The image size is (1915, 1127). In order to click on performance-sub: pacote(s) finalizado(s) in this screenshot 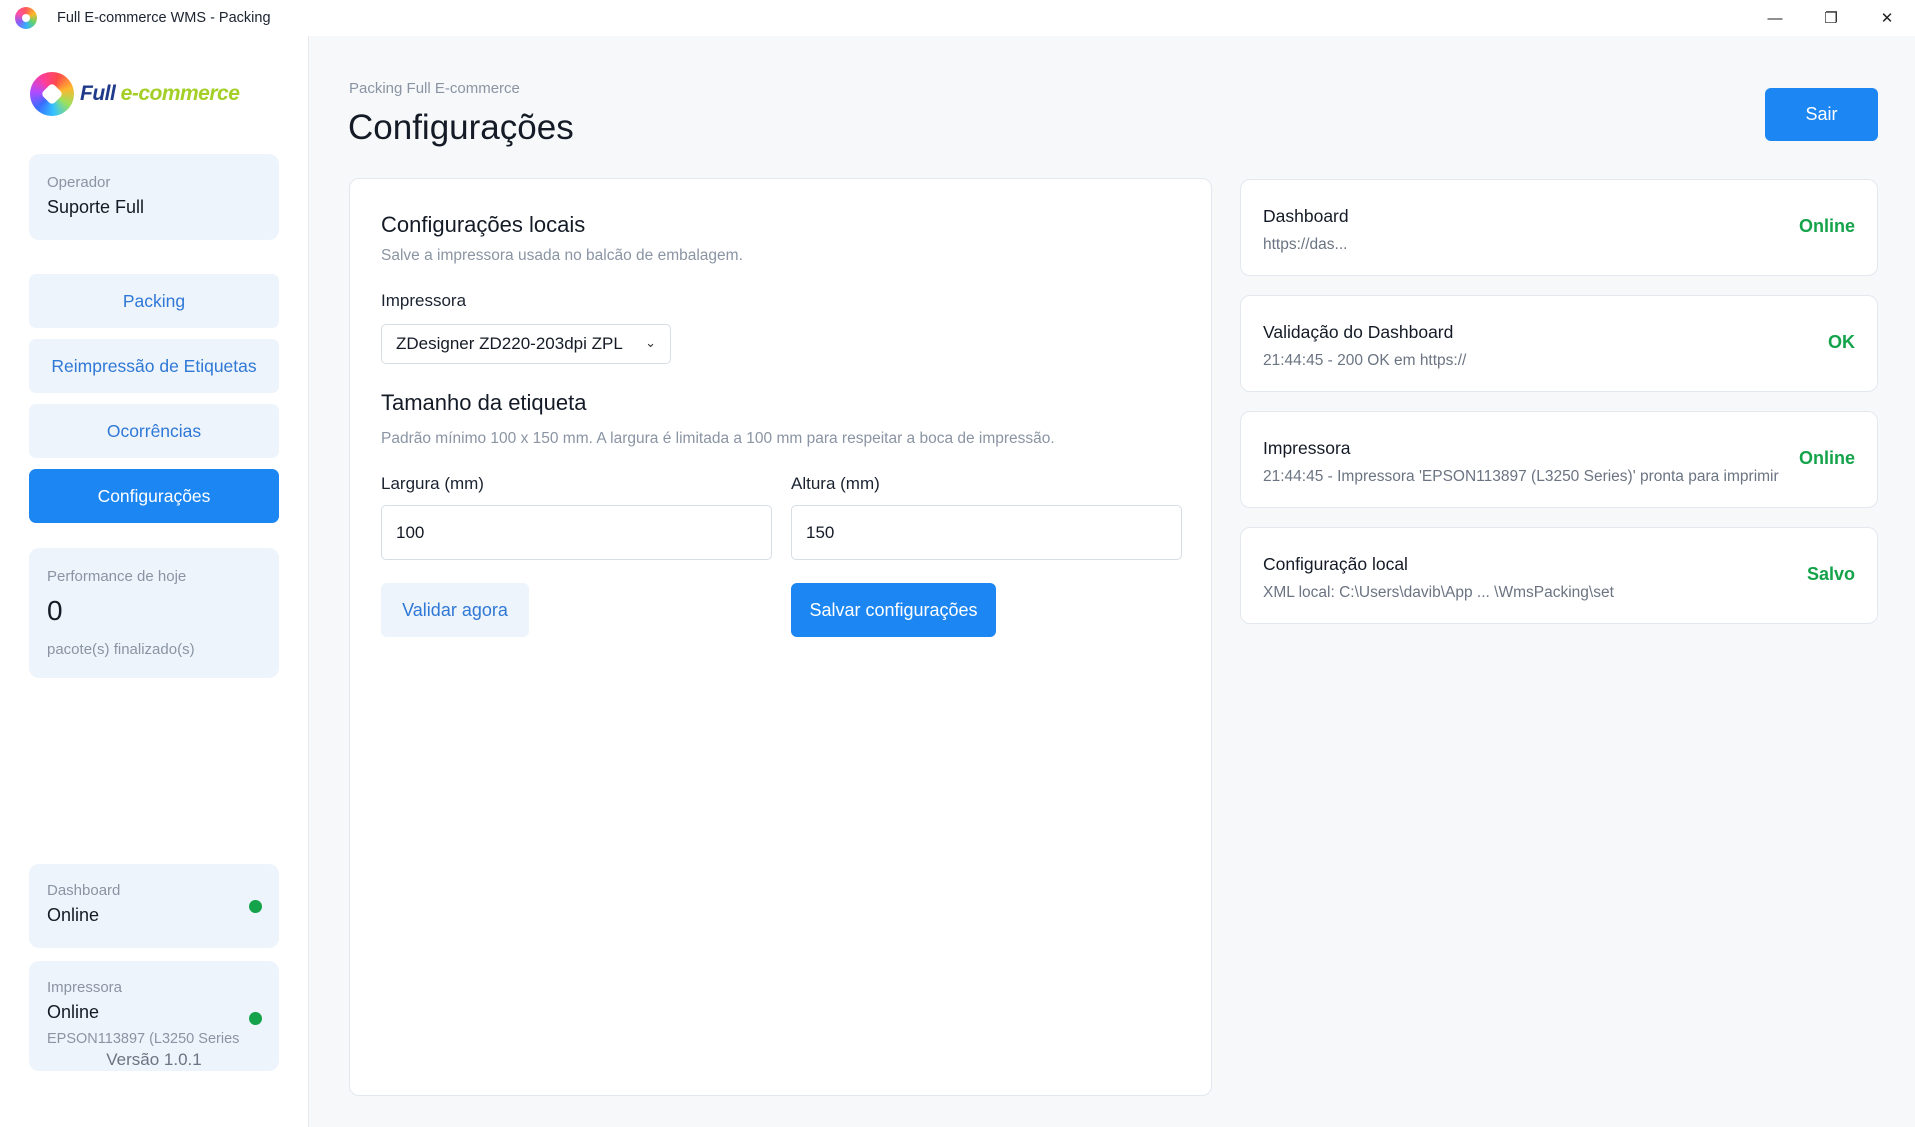, I will do `click(121, 649)`.